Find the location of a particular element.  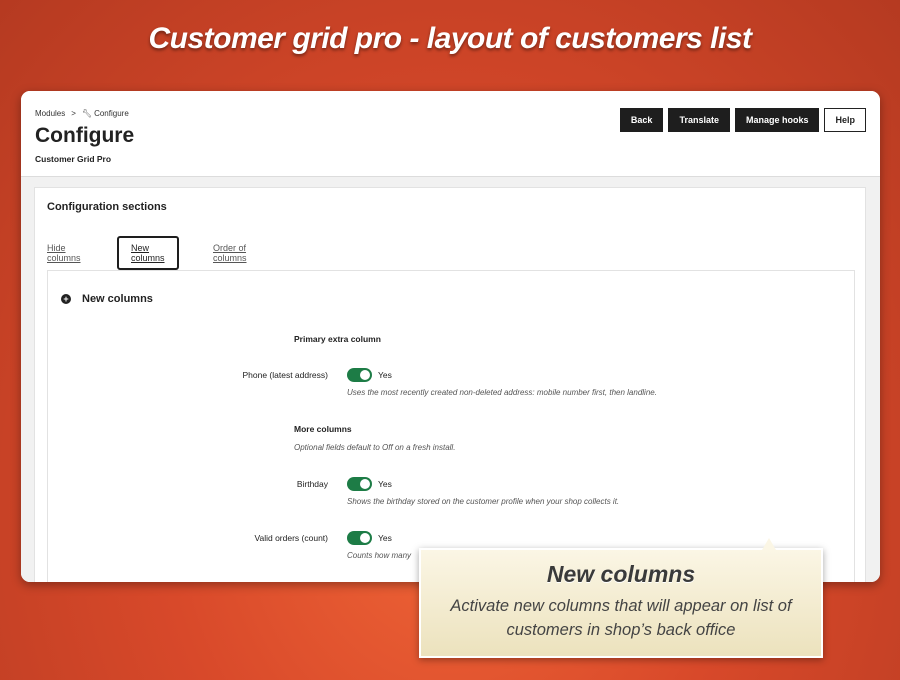

valid-orders-label: Valid orders (count) is located at coordinates (291, 538).